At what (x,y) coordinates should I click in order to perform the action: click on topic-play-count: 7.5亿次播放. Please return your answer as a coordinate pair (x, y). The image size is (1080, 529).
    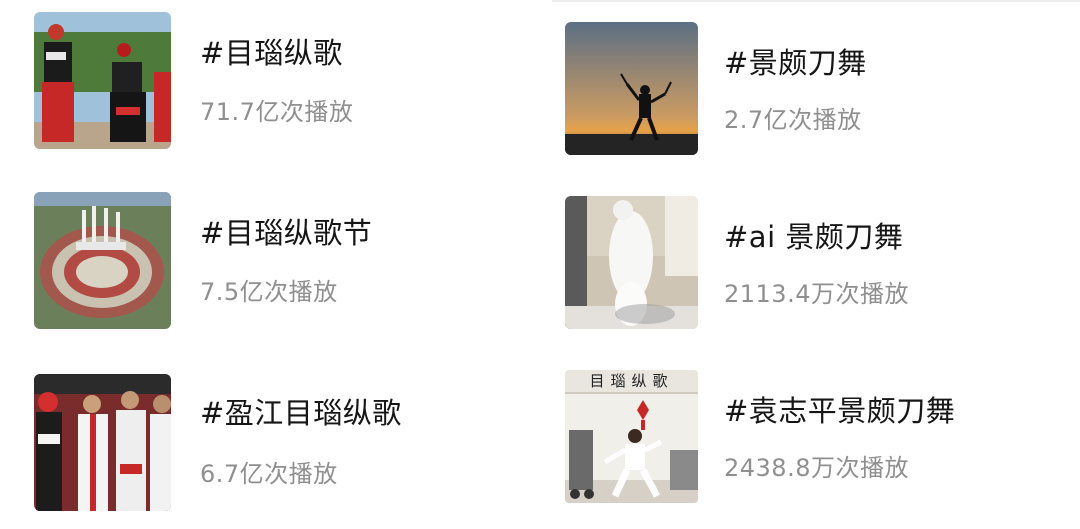
    Looking at the image, I should click on (269, 292).